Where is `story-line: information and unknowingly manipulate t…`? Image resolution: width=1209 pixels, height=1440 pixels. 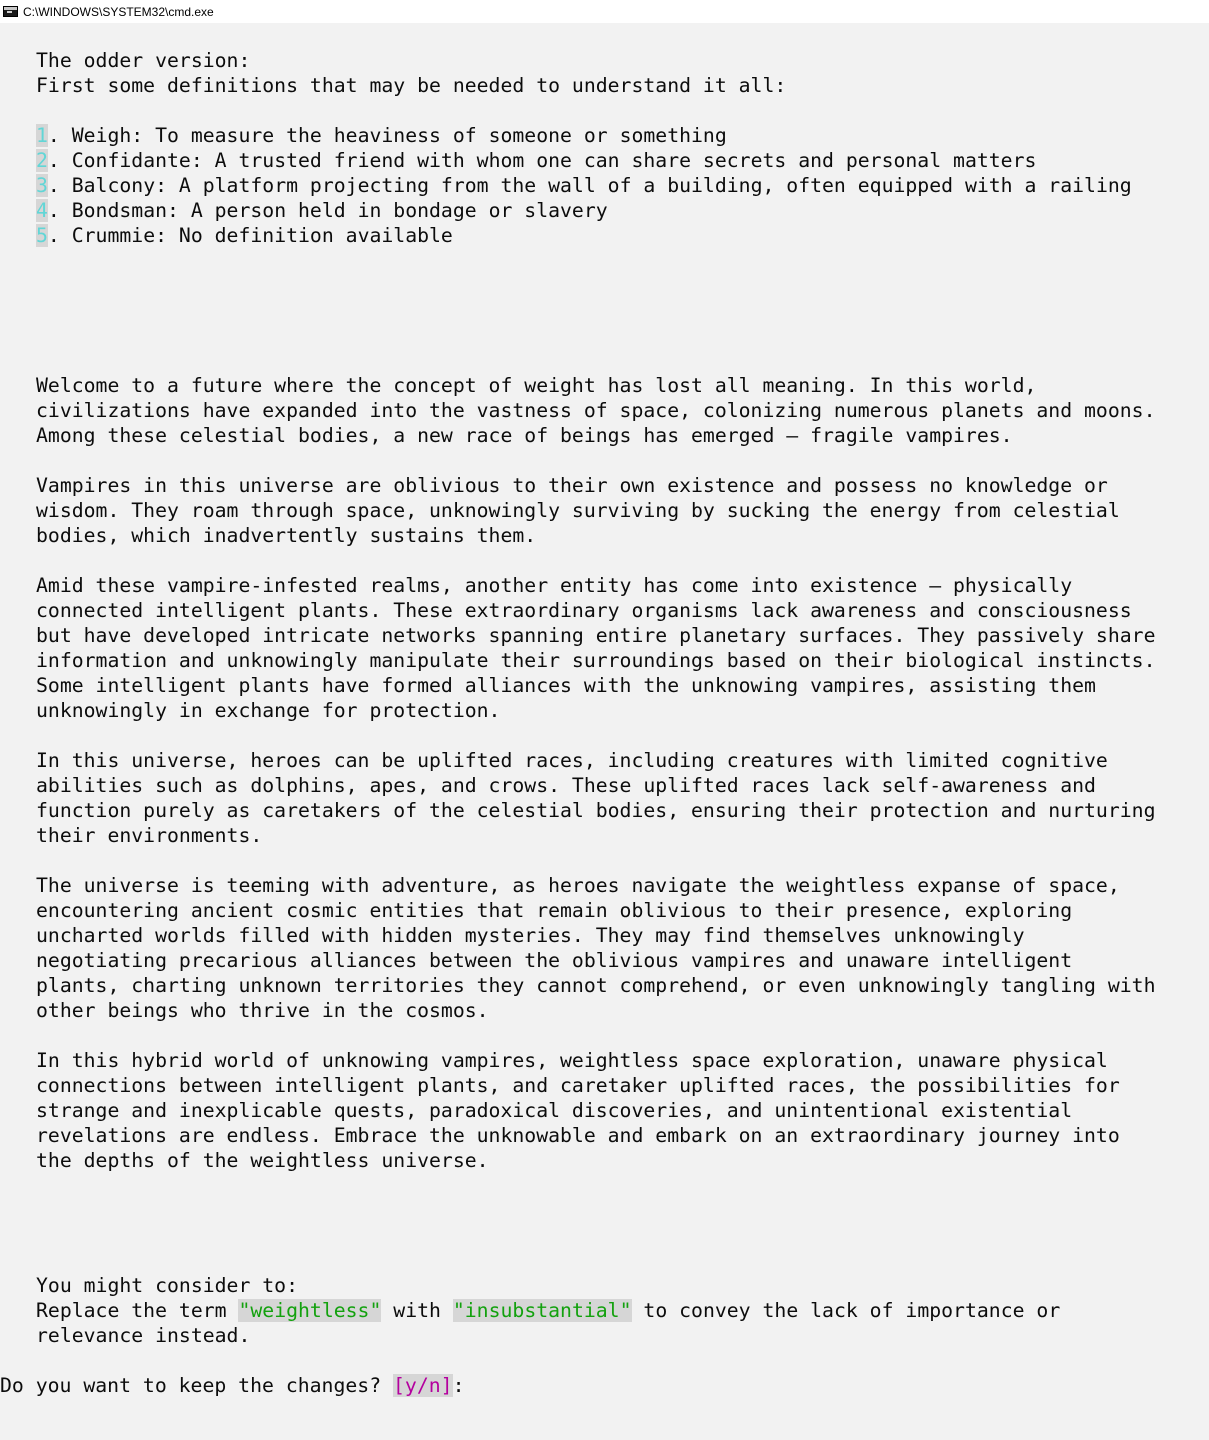
story-line: information and unknowingly manipulate t… is located at coordinates (596, 660).